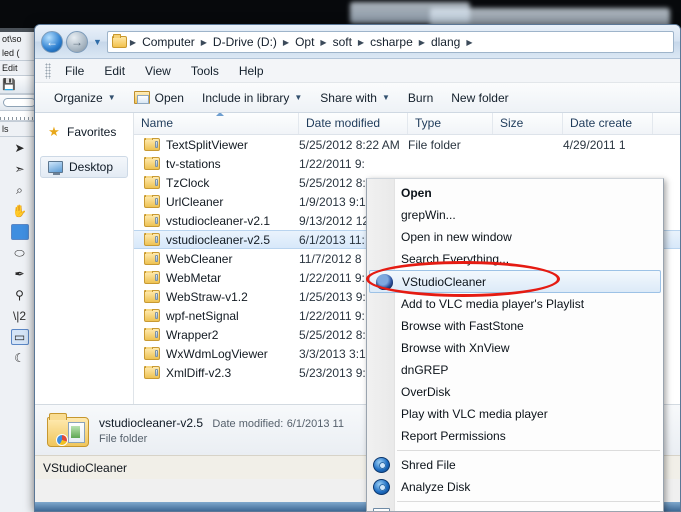 The image size is (681, 512). What do you see at coordinates (384, 281) in the screenshot?
I see `vstudiocleaner-icon` at bounding box center [384, 281].